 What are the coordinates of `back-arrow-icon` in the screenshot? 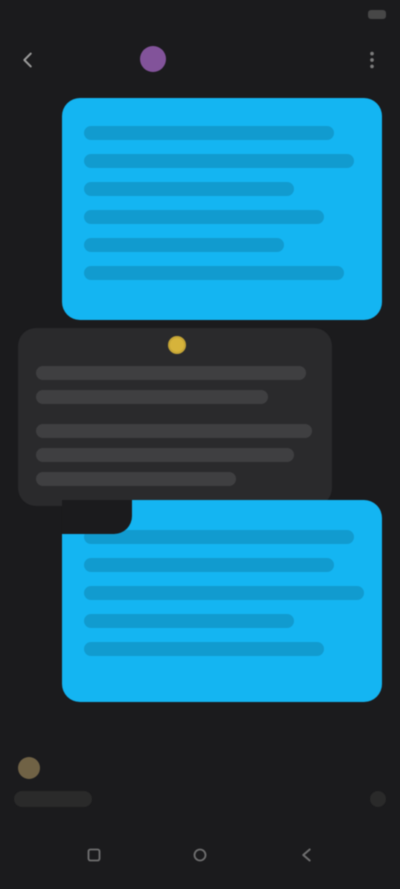 It's located at (27, 60).